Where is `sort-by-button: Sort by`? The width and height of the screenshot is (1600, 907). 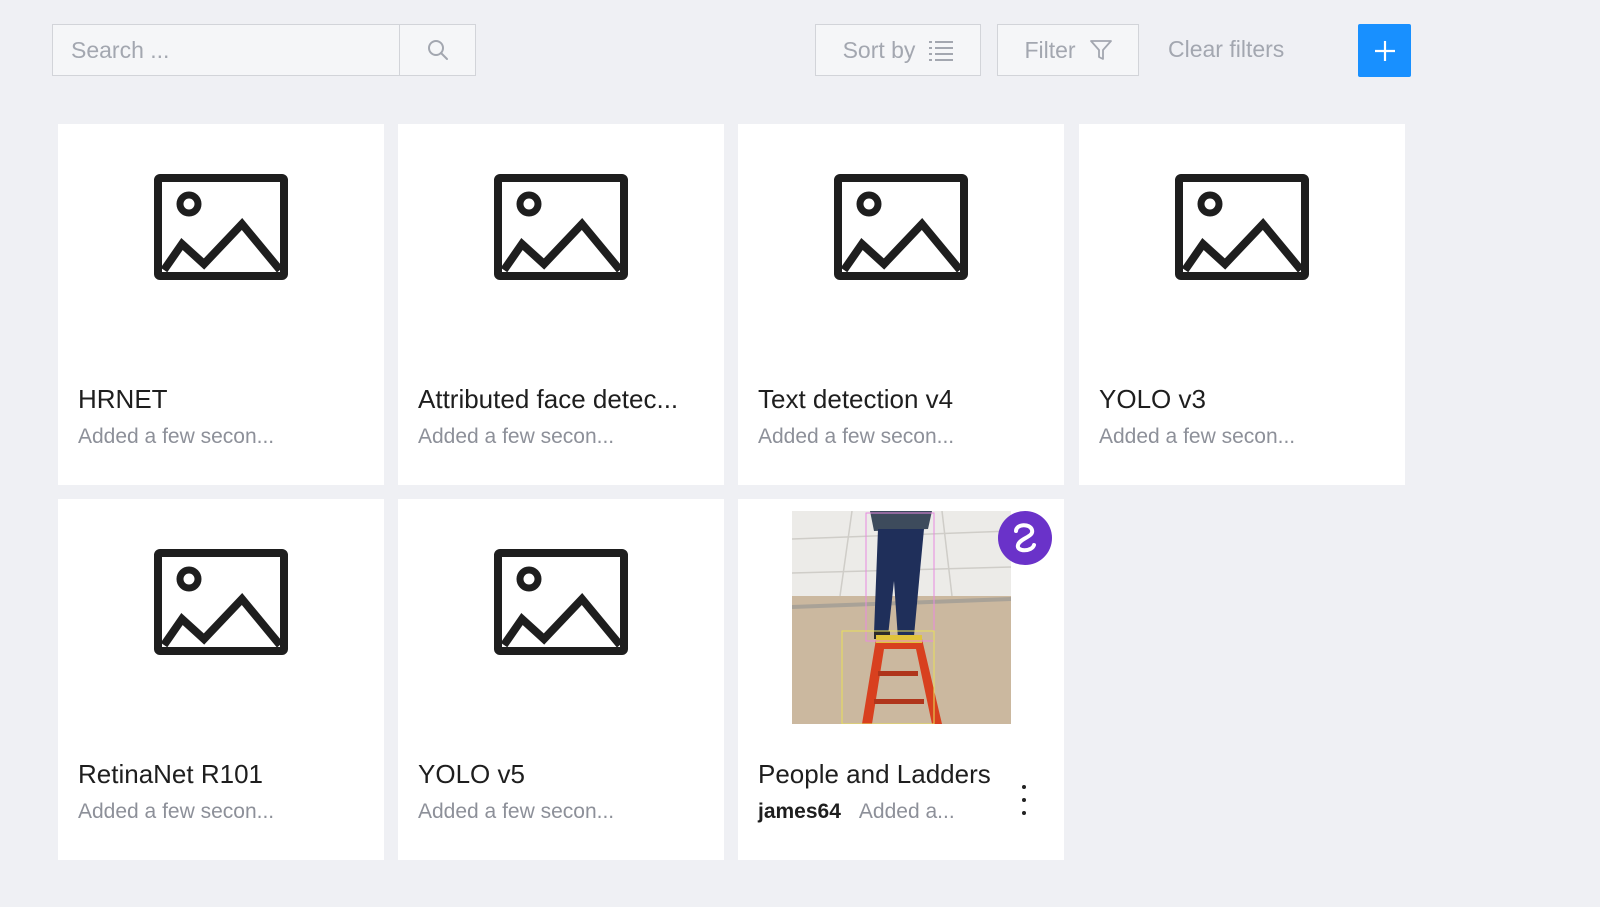
sort-by-button: Sort by is located at coordinates (898, 50).